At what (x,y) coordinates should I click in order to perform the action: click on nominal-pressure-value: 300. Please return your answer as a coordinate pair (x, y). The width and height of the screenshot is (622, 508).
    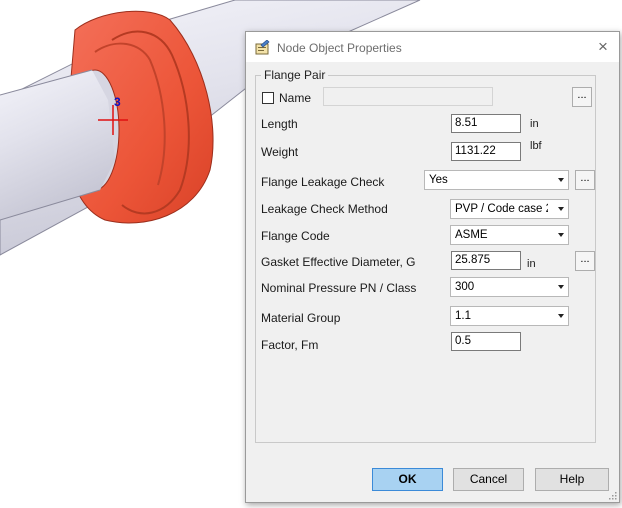
    Looking at the image, I should click on (465, 287).